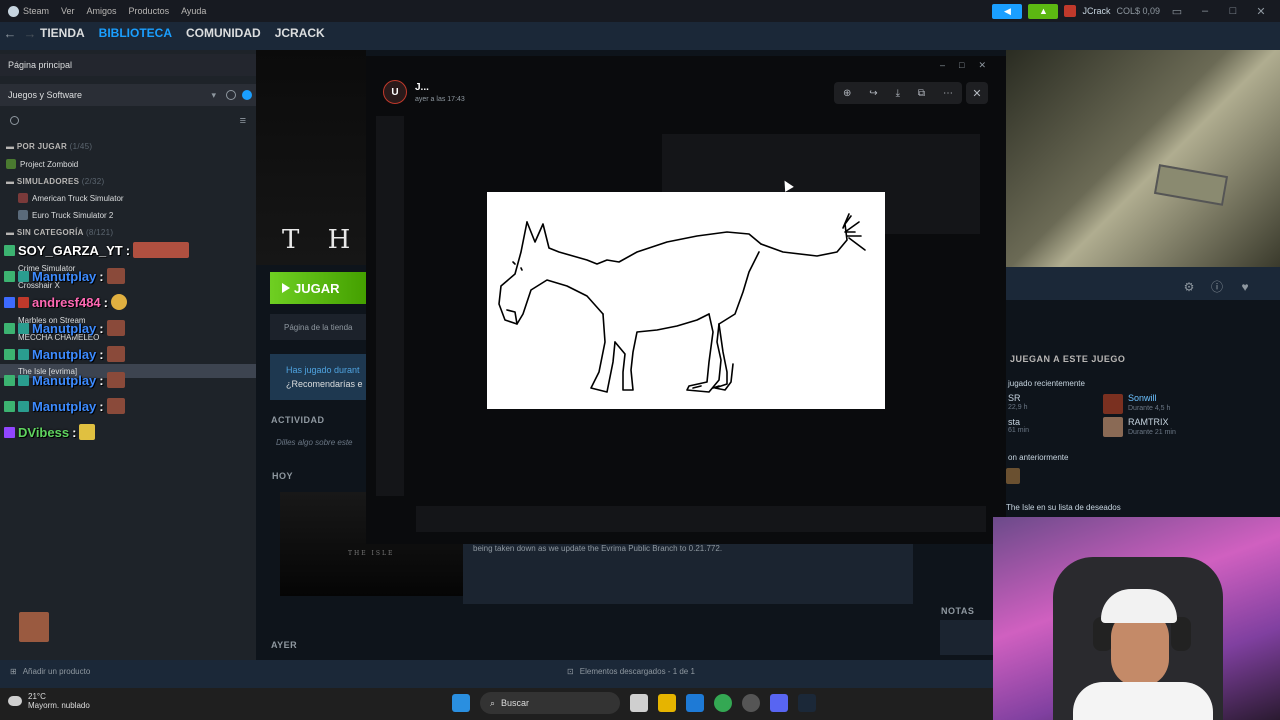 This screenshot has height=720, width=1280. Describe the element at coordinates (223, 33) in the screenshot. I see `tab-community: COMUNIDAD` at that location.